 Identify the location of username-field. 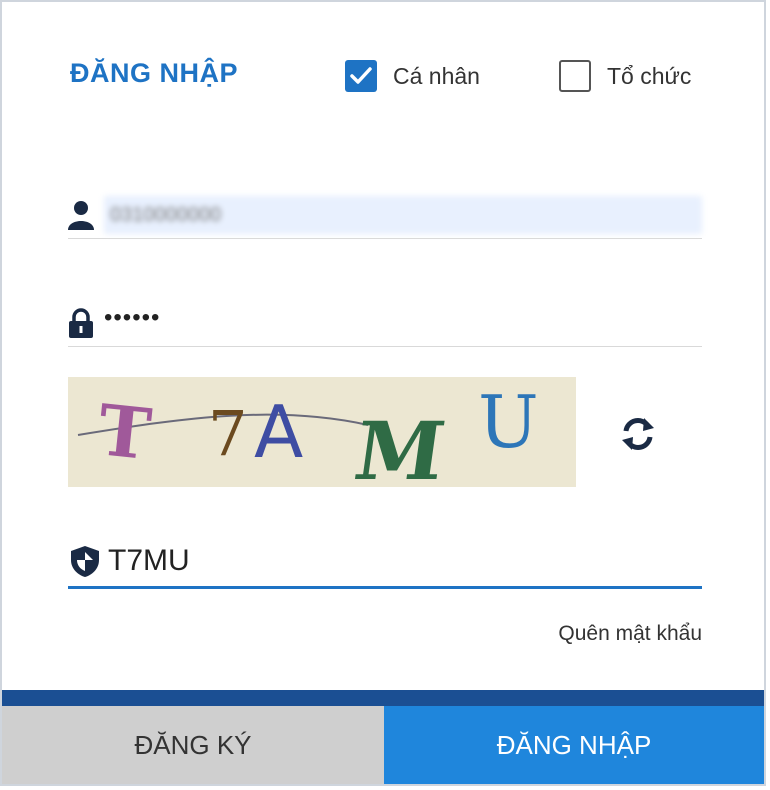
(385, 215).